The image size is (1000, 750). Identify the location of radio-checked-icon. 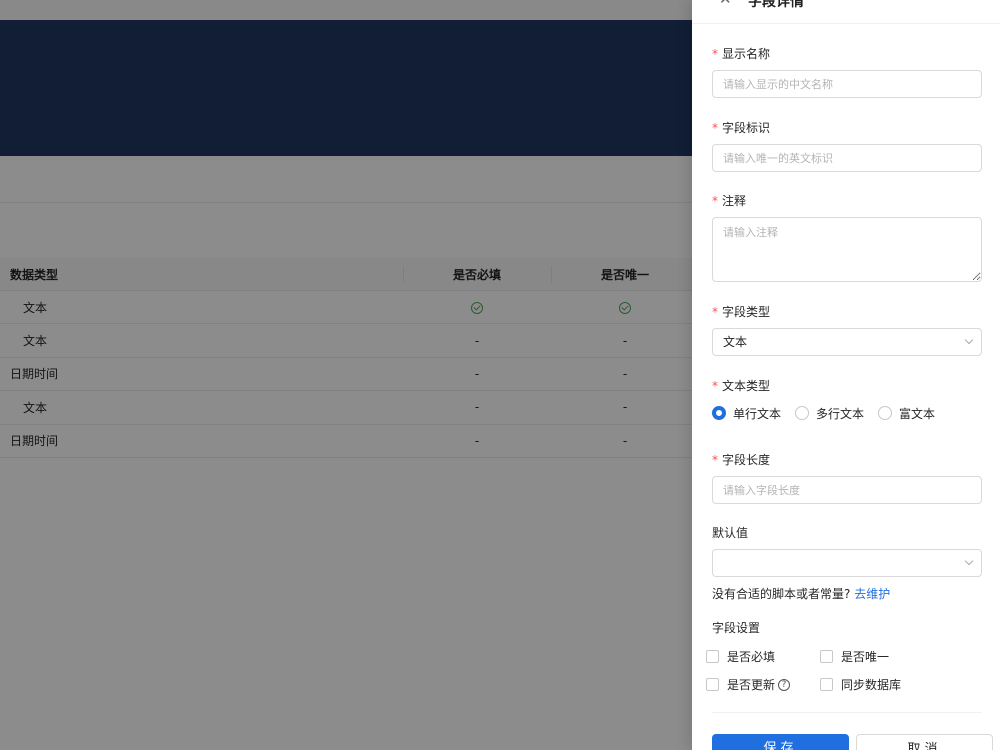
(719, 413).